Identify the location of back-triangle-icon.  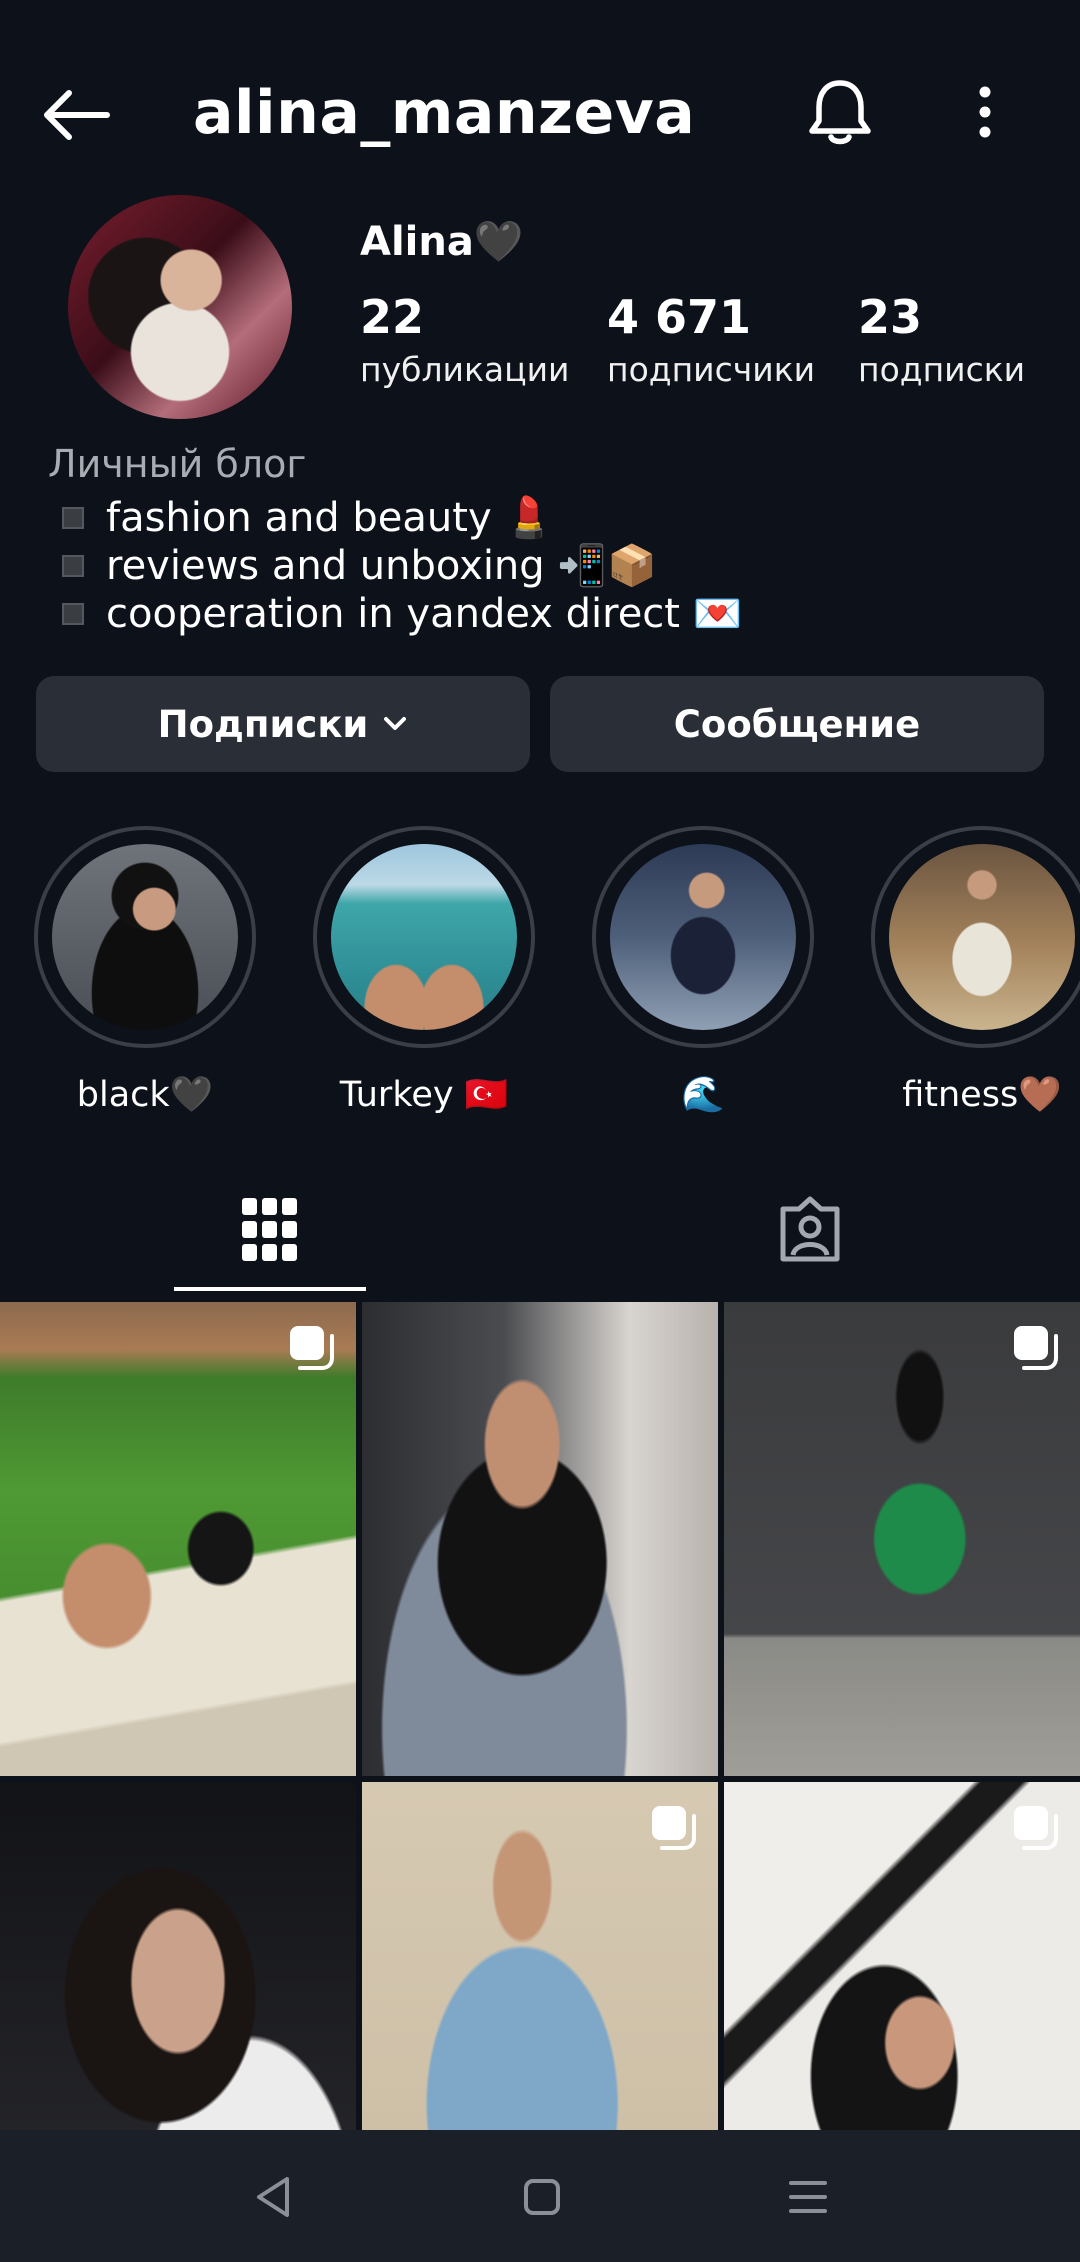
(273, 2197).